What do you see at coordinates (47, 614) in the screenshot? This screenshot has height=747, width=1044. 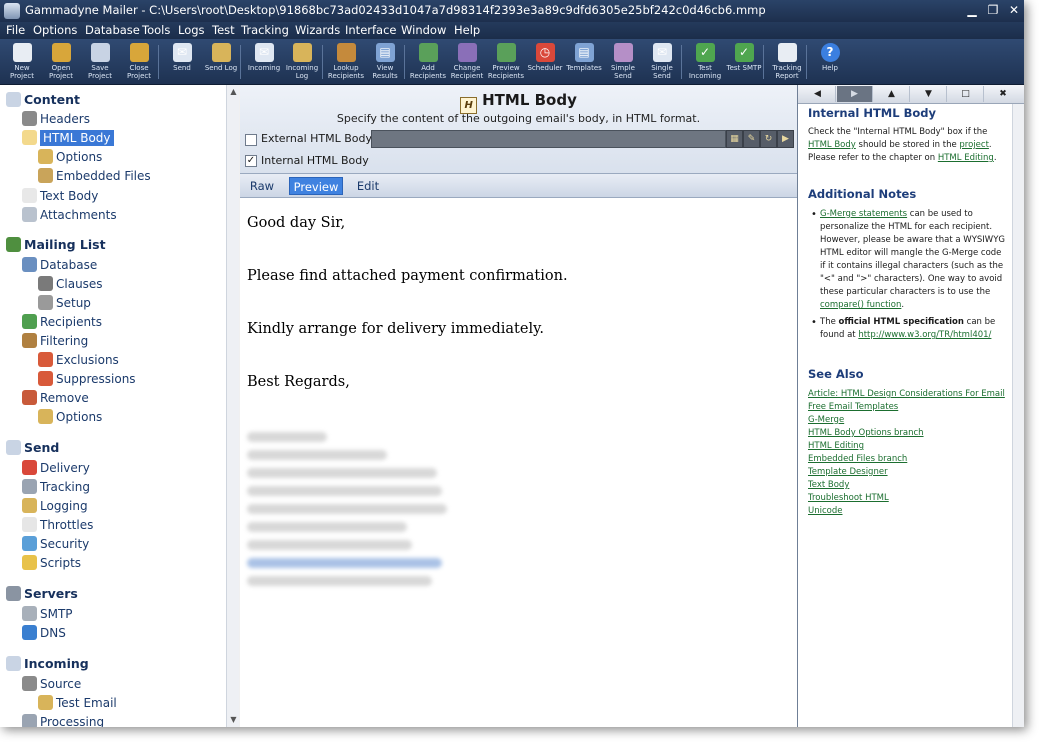 I see `tree-item-smtp: SMTP` at bounding box center [47, 614].